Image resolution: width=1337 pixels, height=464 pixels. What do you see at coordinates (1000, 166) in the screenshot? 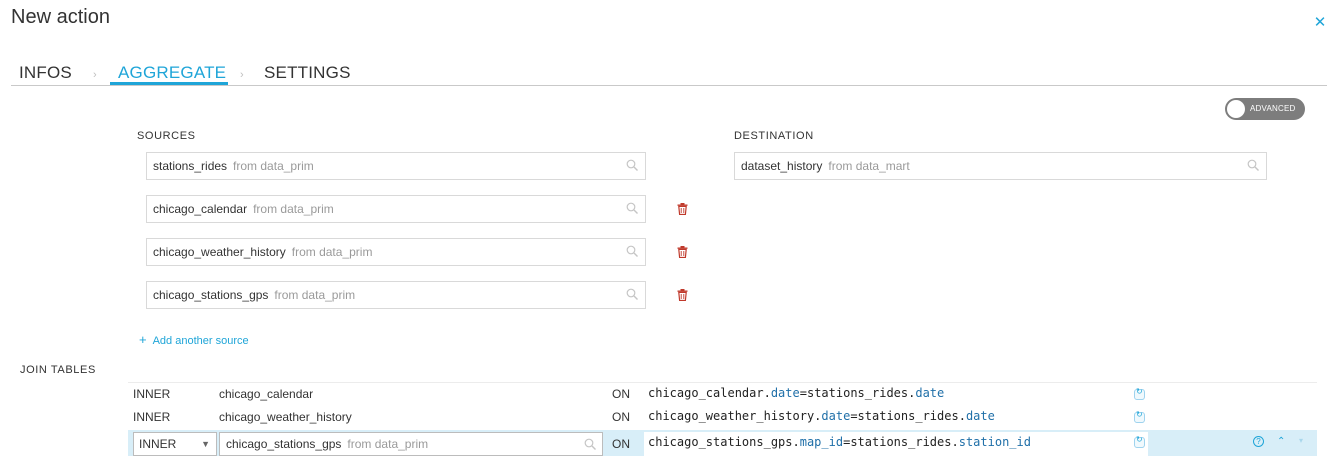
I see `destination-field: dataset_history from data_mart` at bounding box center [1000, 166].